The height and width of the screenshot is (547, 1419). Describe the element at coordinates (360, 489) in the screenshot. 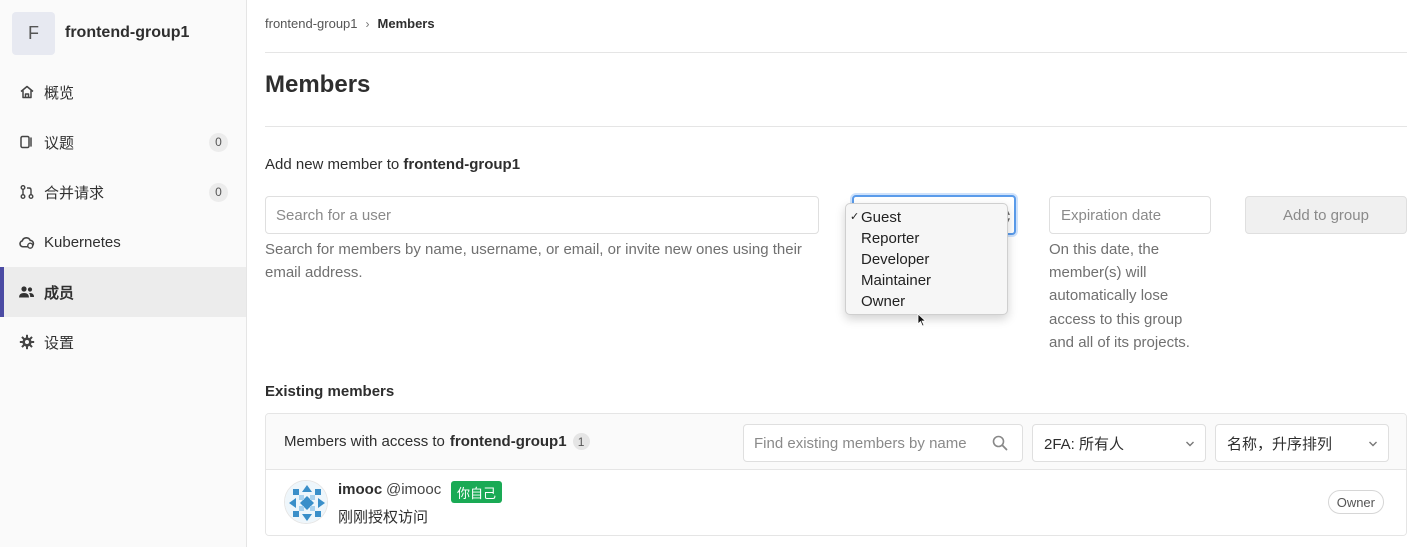

I see `member-name: imooc` at that location.